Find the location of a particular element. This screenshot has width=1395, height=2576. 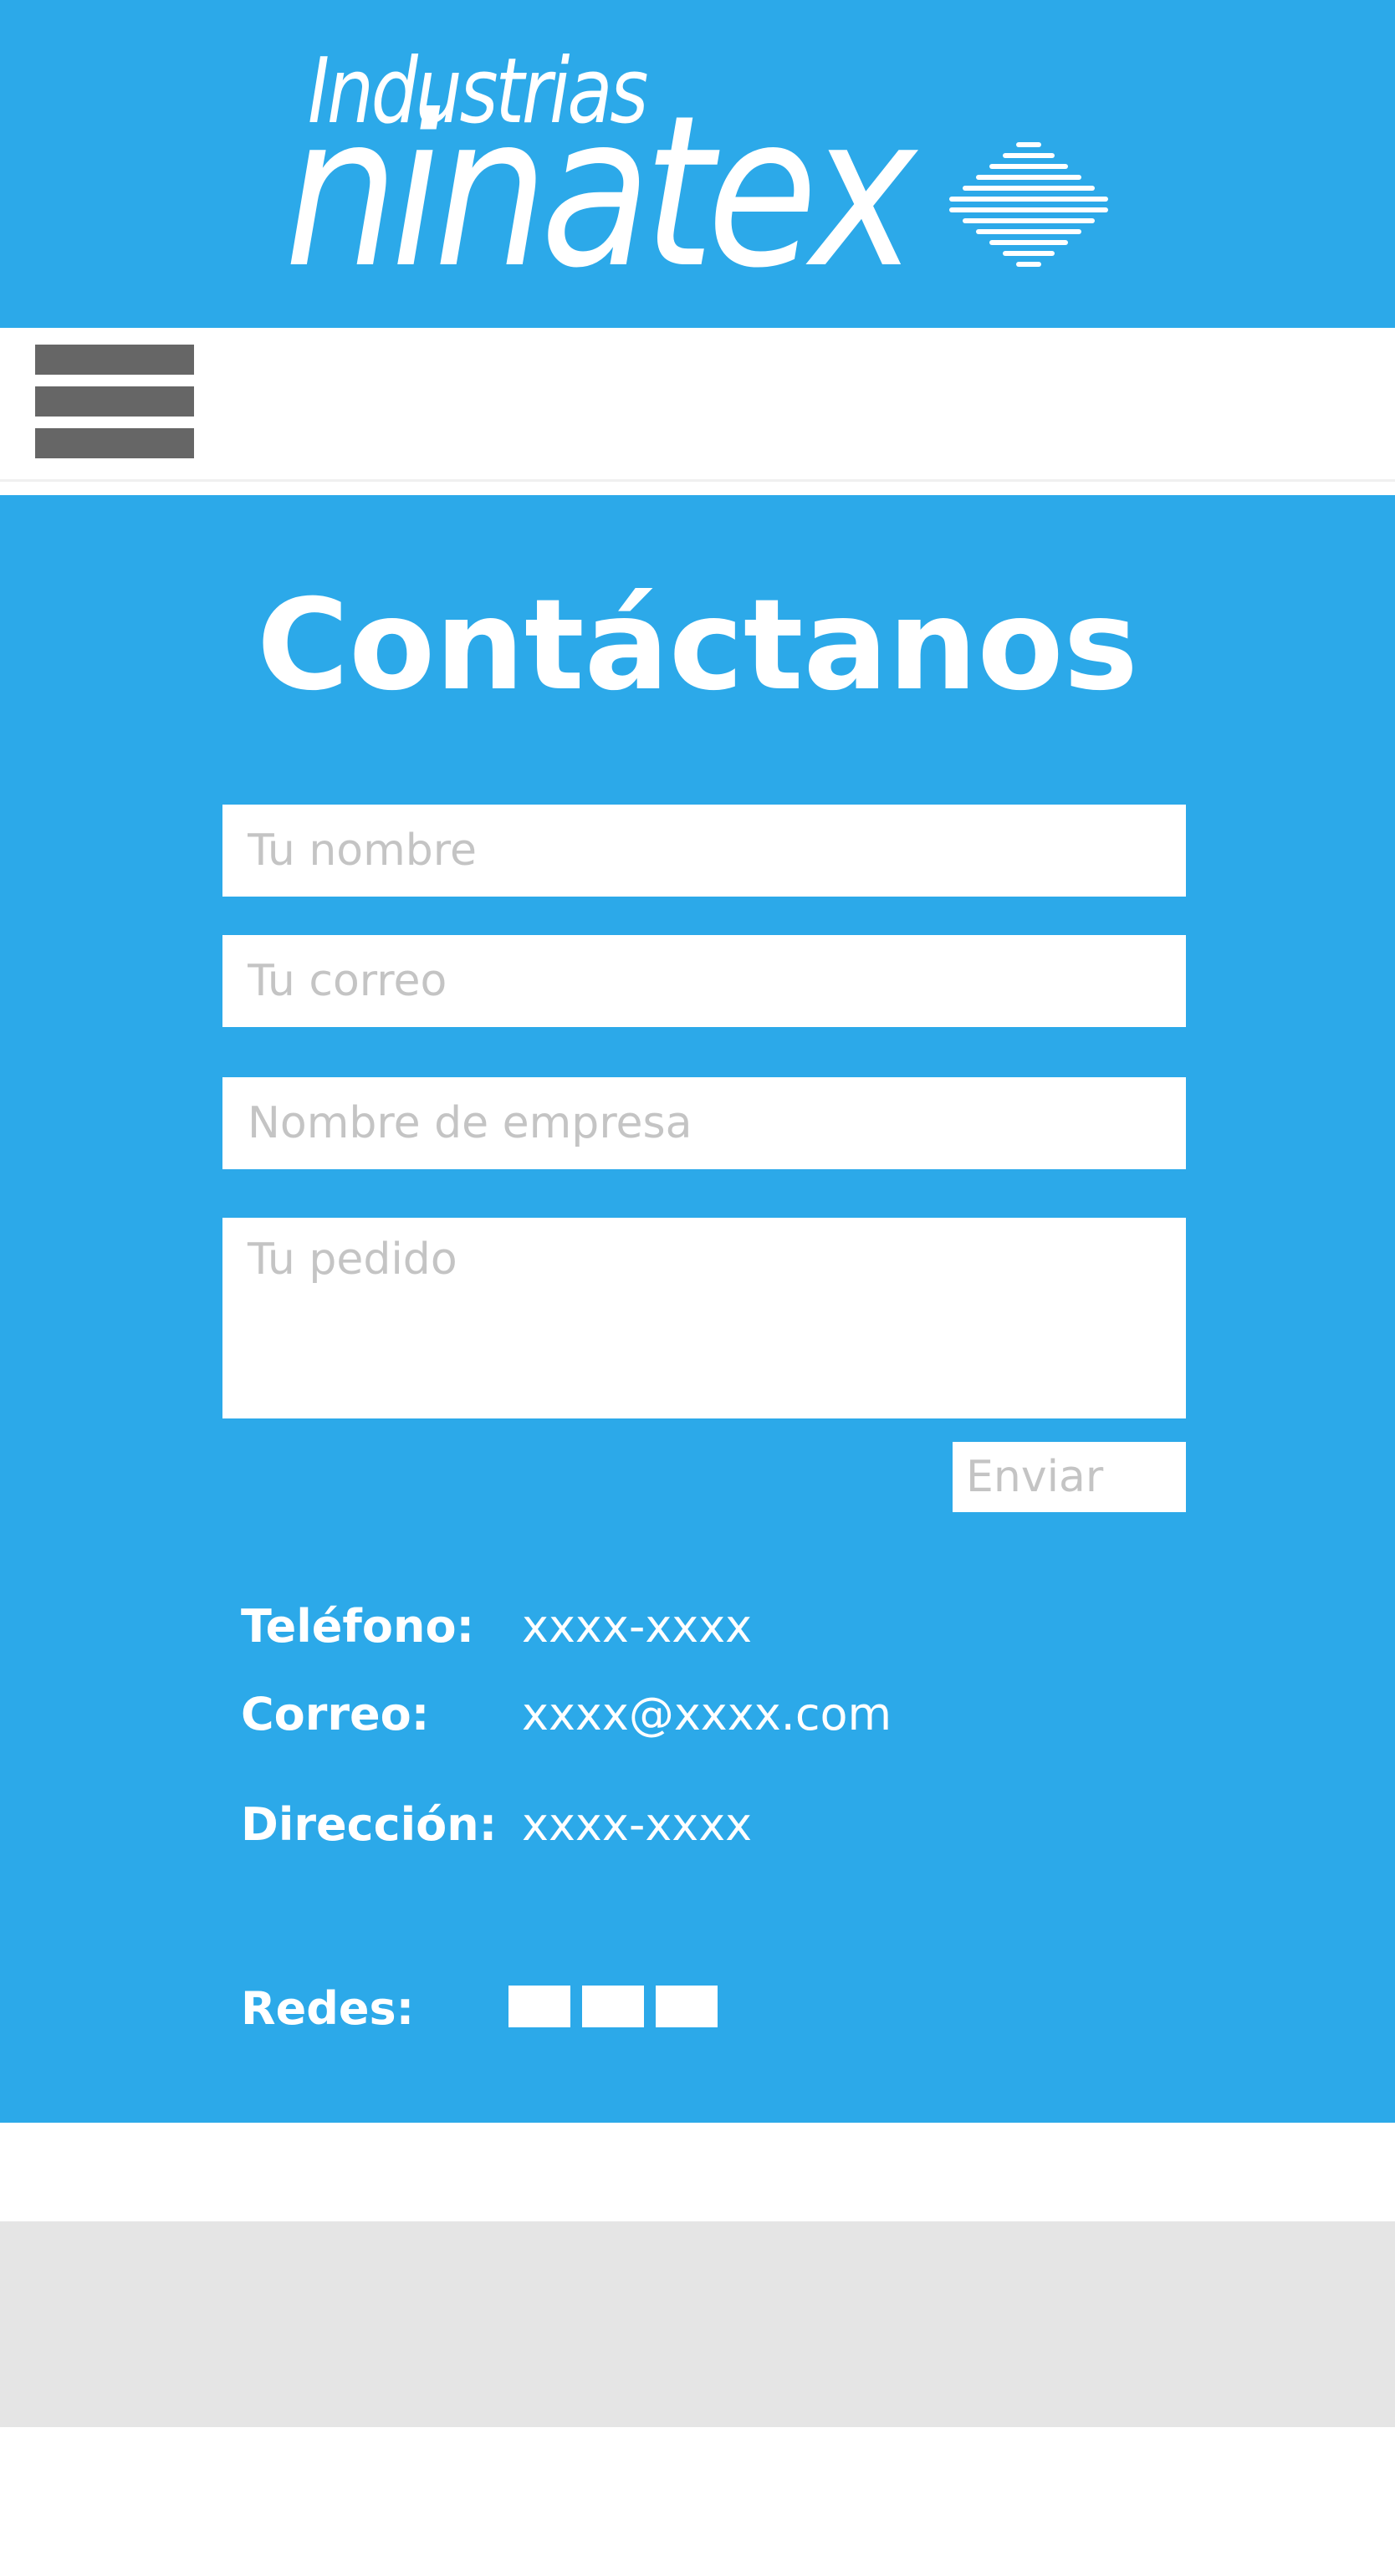

social-label: Redes: is located at coordinates (328, 2008).